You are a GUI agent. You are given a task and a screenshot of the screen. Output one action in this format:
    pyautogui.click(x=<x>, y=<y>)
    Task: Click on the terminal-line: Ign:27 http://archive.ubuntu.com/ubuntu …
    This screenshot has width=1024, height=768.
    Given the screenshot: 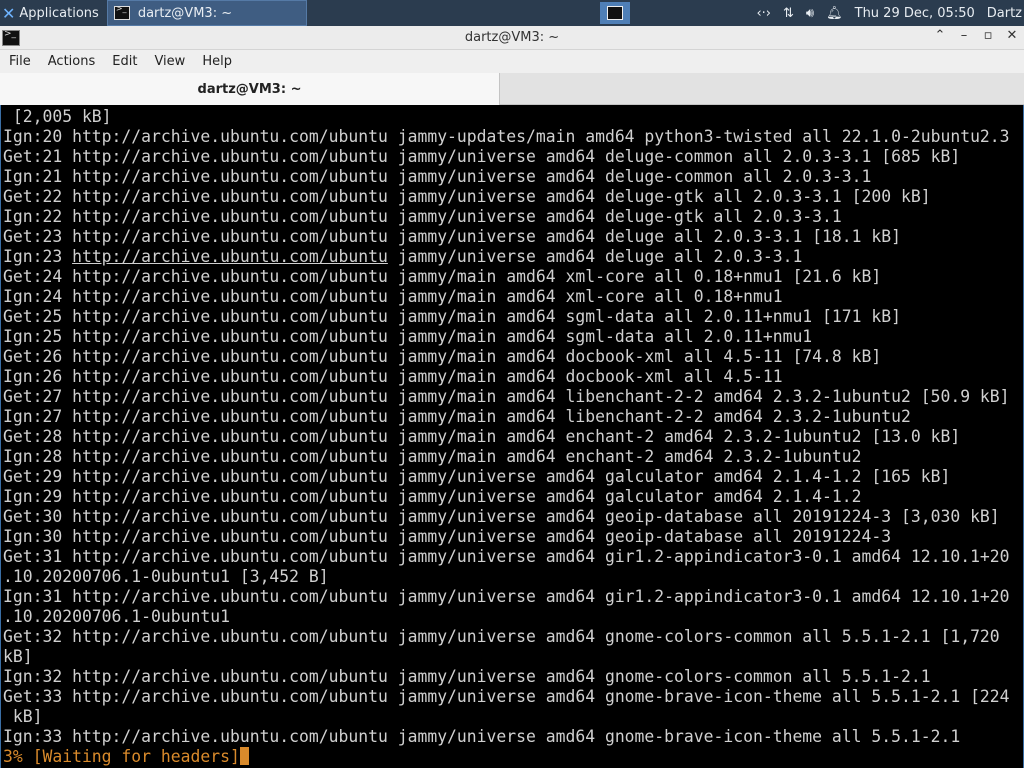 What is the action you would take?
    pyautogui.click(x=457, y=416)
    